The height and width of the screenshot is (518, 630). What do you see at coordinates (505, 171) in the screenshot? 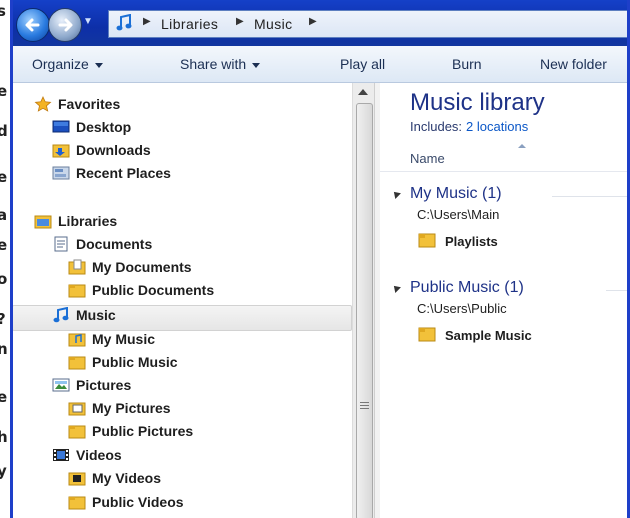
I see `column-header-divider` at bounding box center [505, 171].